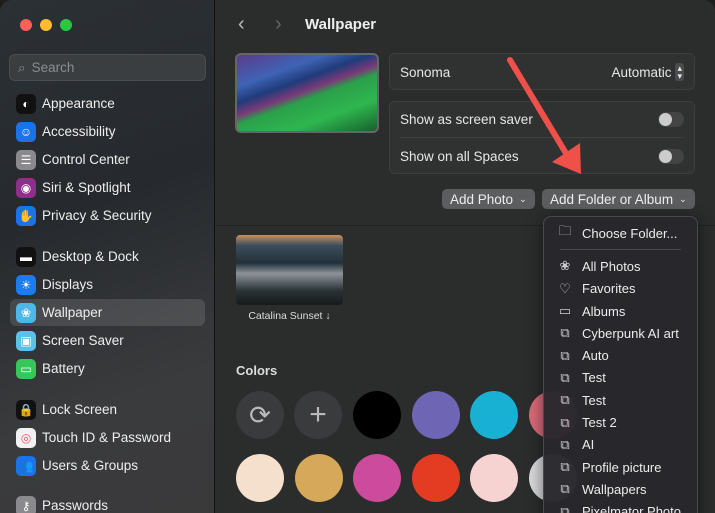 This screenshot has height=513, width=715. Describe the element at coordinates (565, 231) in the screenshot. I see `folder-icon: 🗀` at that location.